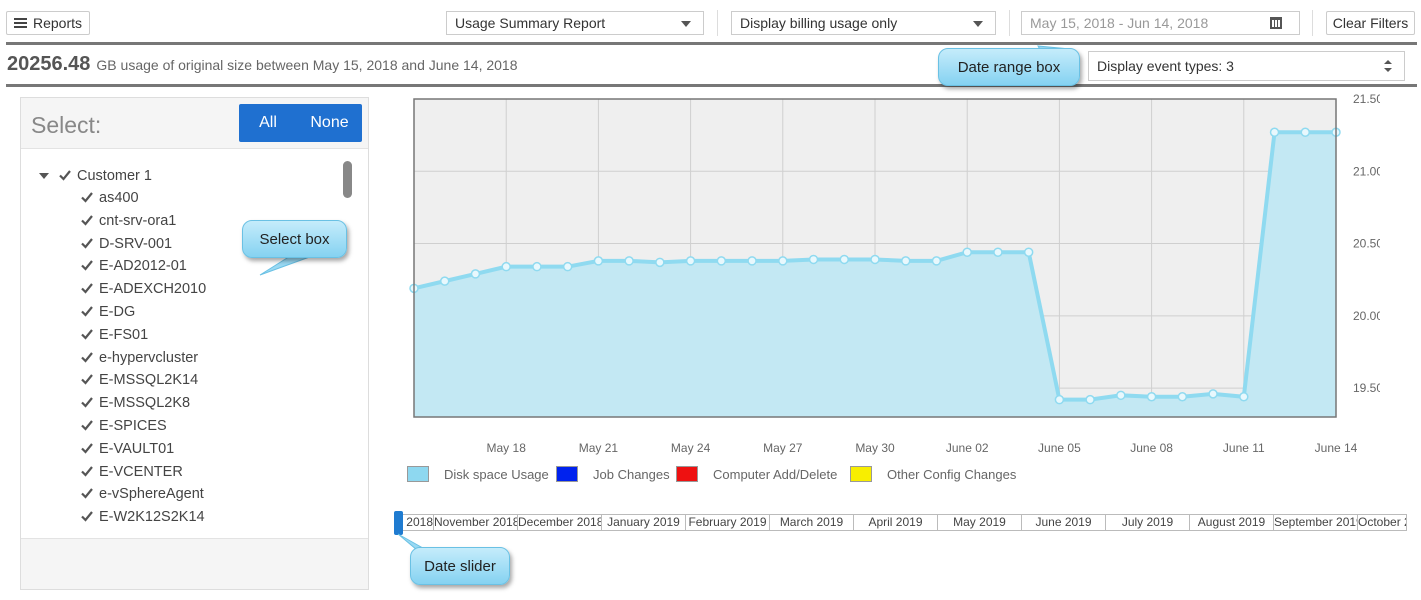 This screenshot has height=600, width=1421. Describe the element at coordinates (952, 474) in the screenshot. I see `legend-label: Other Config Changes` at that location.